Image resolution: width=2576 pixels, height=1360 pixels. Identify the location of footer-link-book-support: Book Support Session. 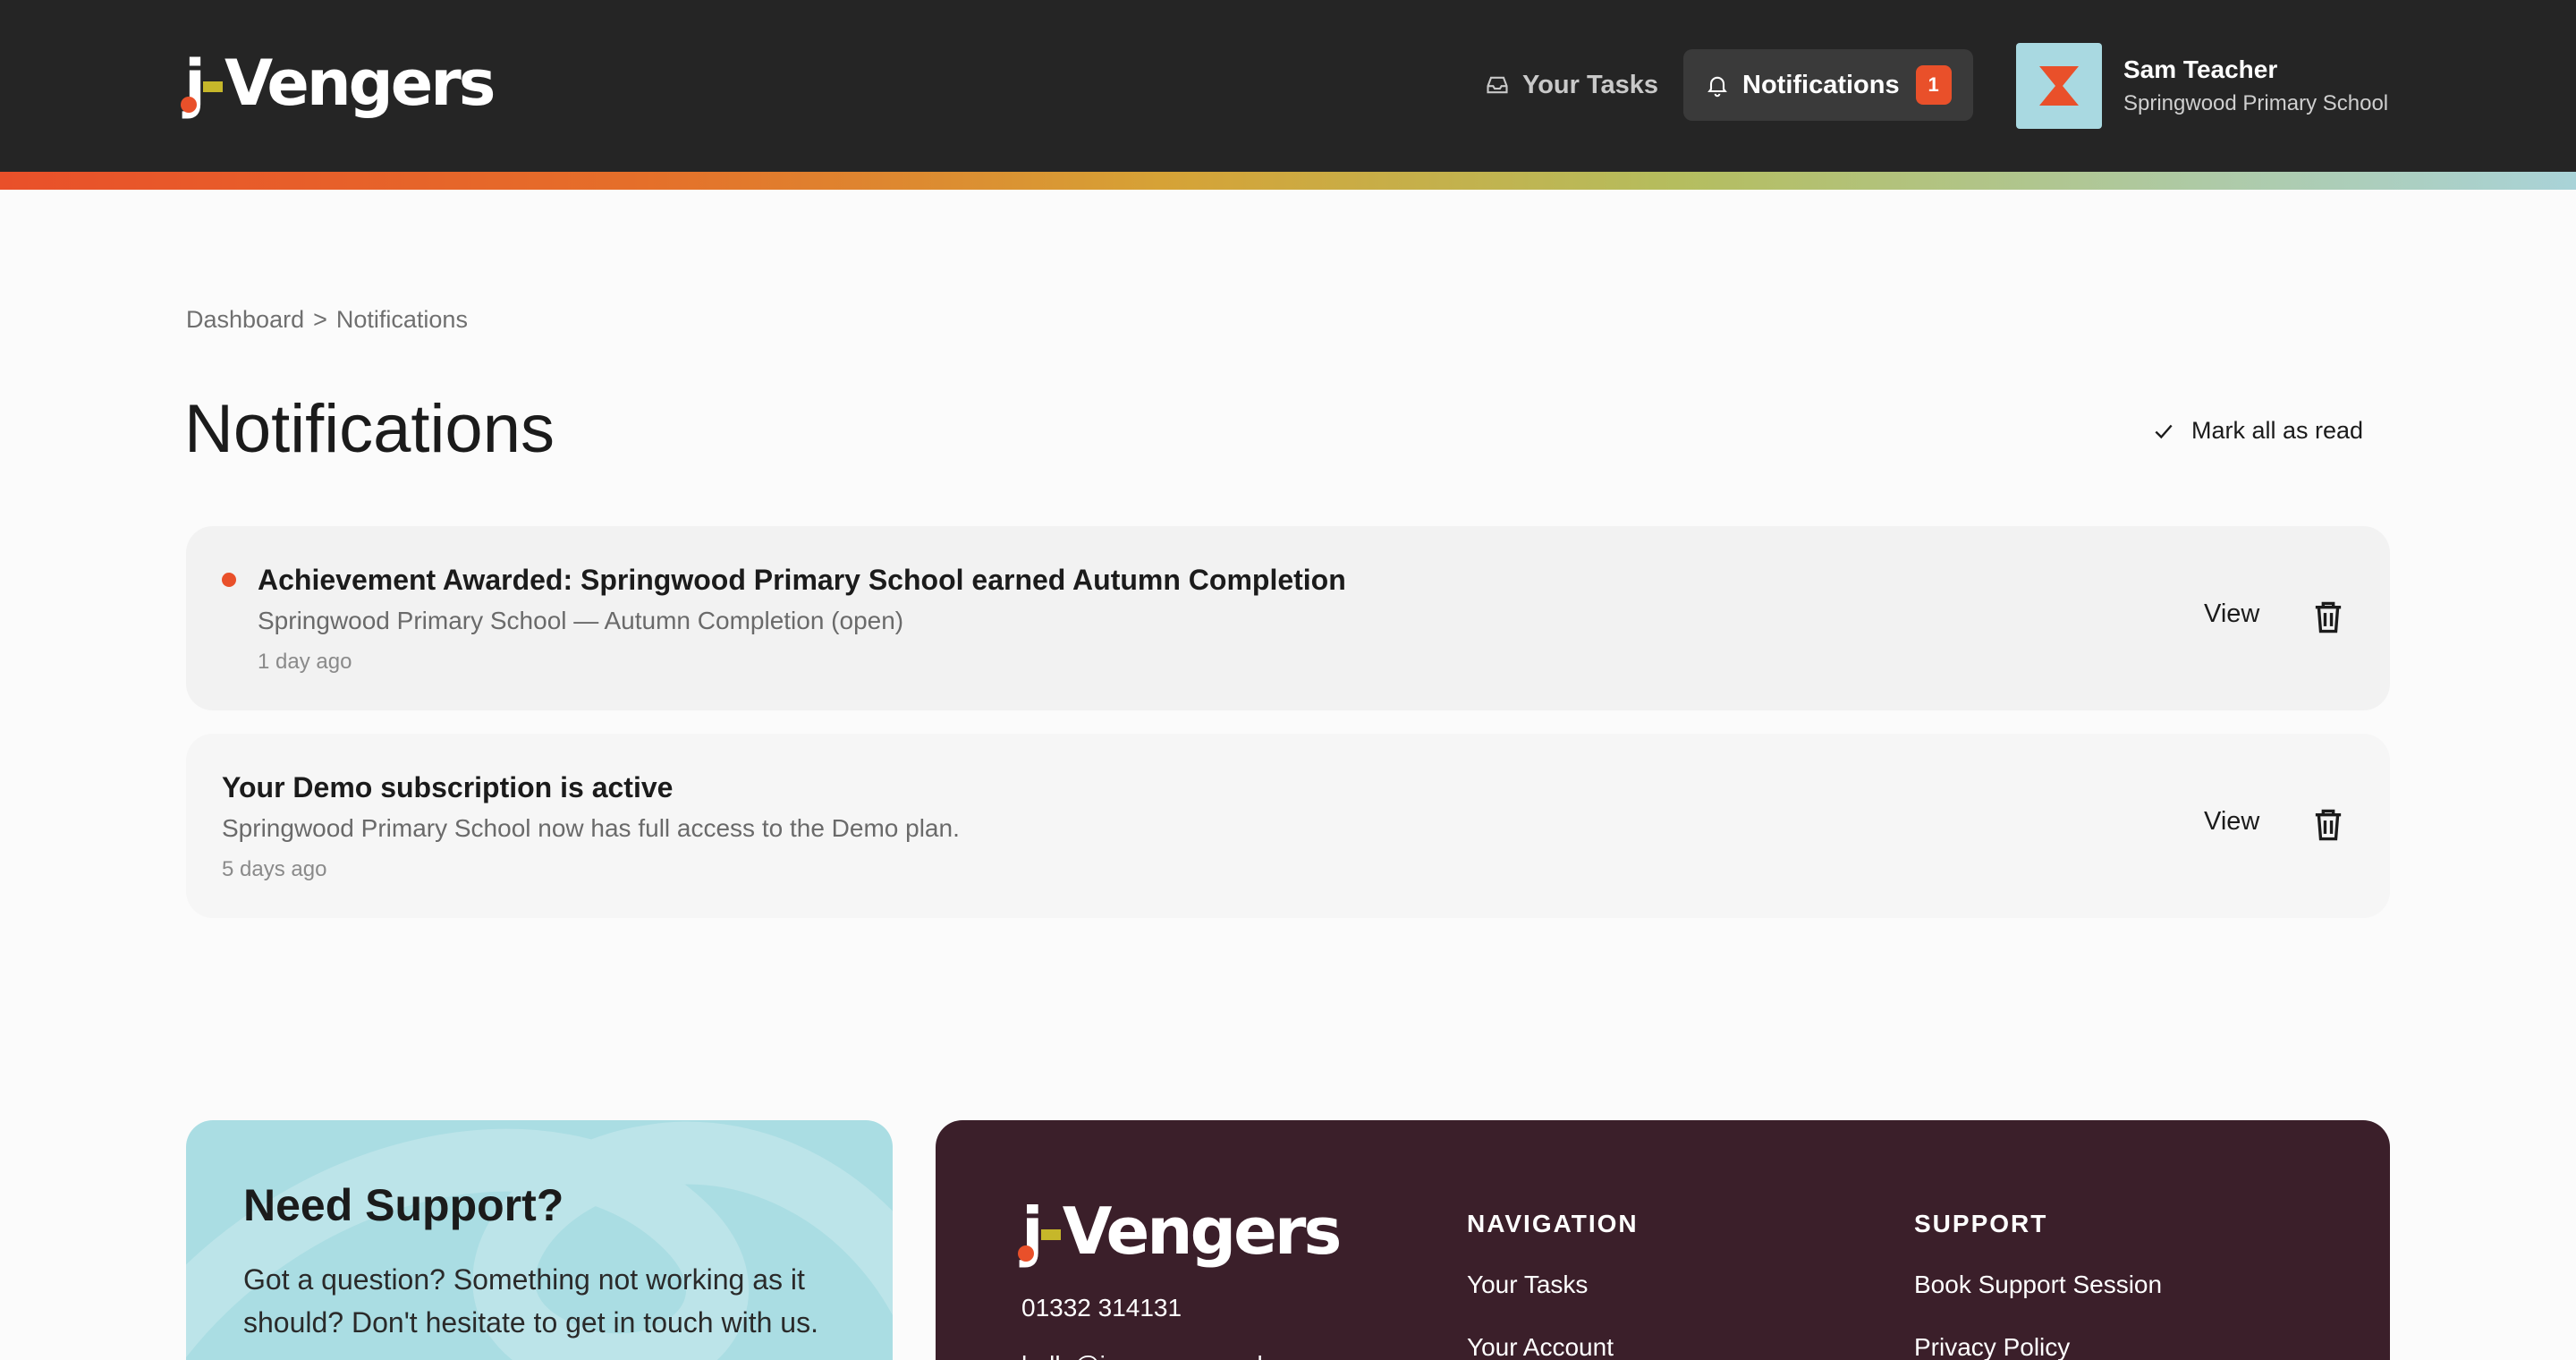
(2038, 1285).